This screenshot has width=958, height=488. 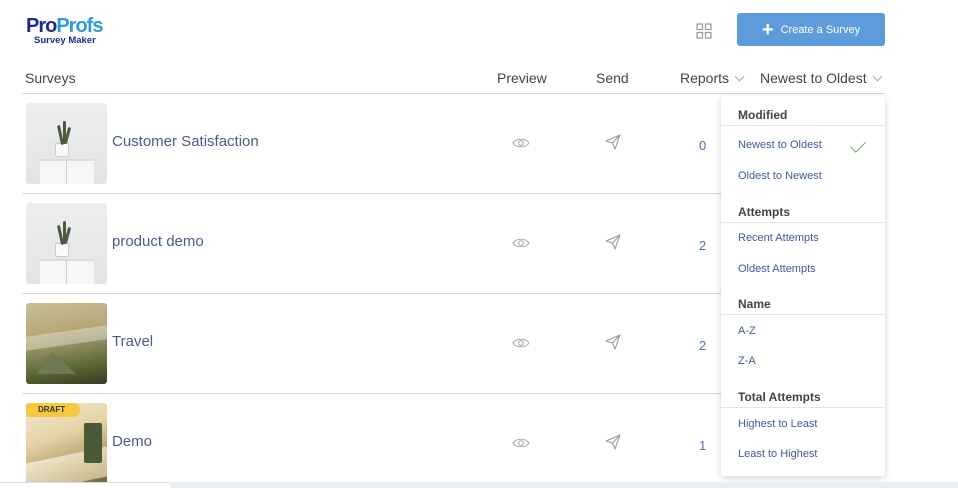 What do you see at coordinates (53, 410) in the screenshot?
I see `draft-badge: DRAFT` at bounding box center [53, 410].